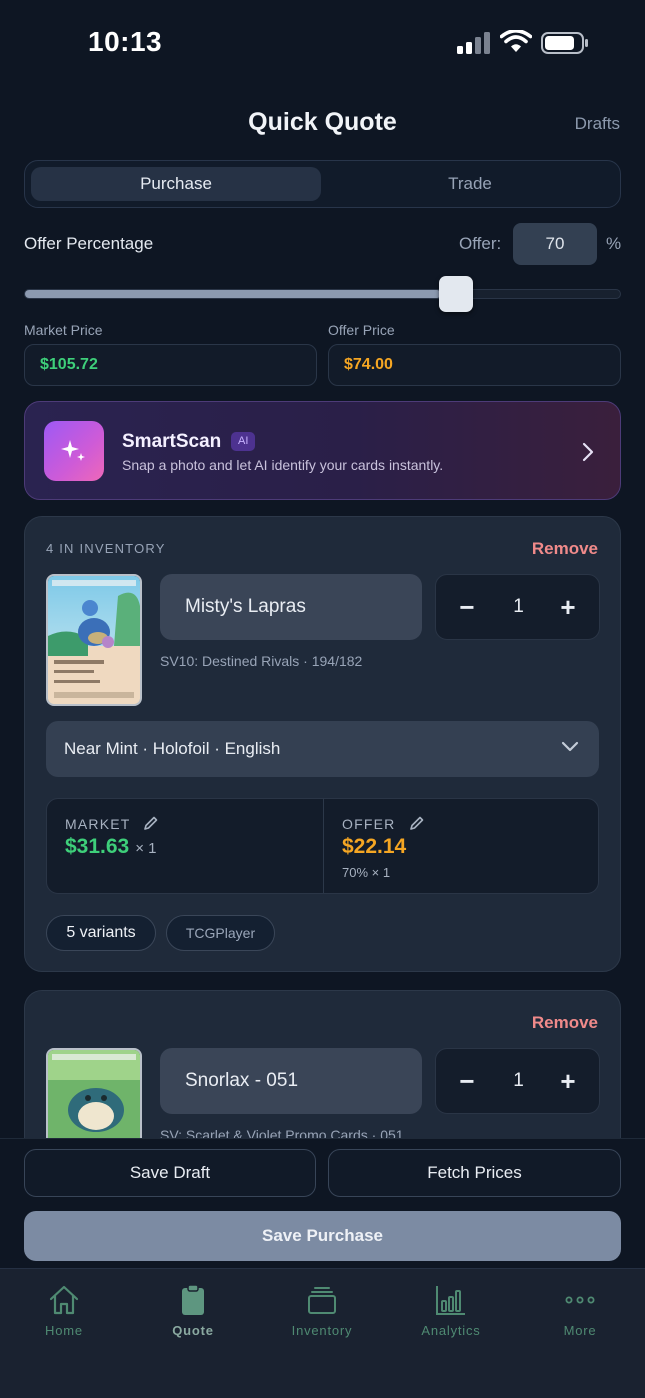 The width and height of the screenshot is (645, 1398). Describe the element at coordinates (450, 1300) in the screenshot. I see `bar-chart-icon` at that location.